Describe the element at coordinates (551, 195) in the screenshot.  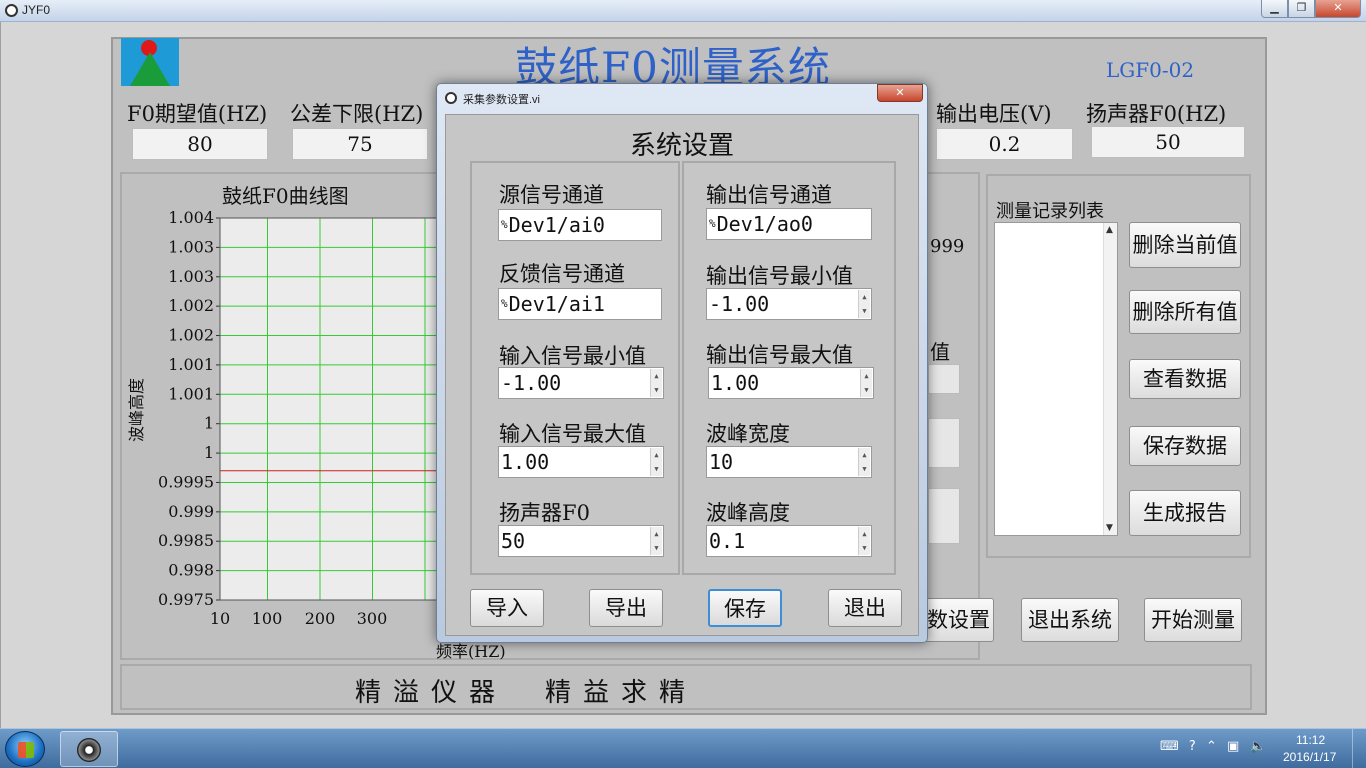
I see `source-channel-label: 源信号通道` at that location.